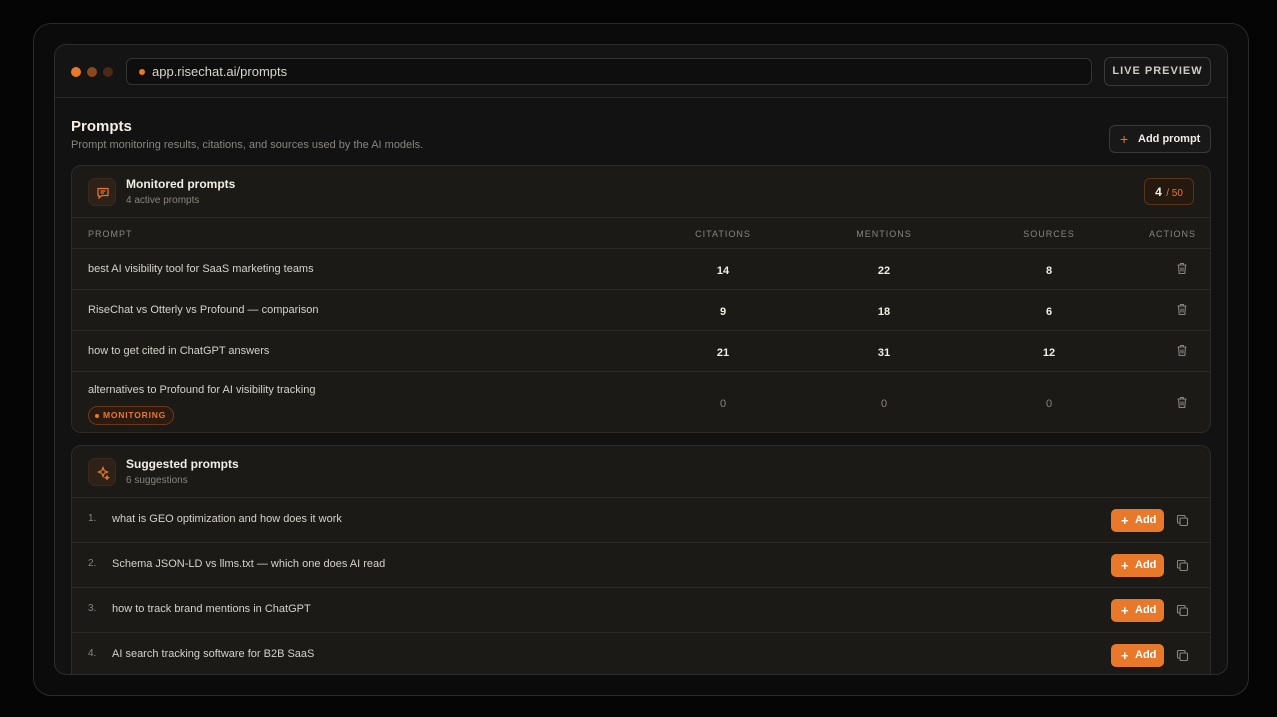 Image resolution: width=1277 pixels, height=717 pixels. I want to click on count-current: 4, so click(1158, 192).